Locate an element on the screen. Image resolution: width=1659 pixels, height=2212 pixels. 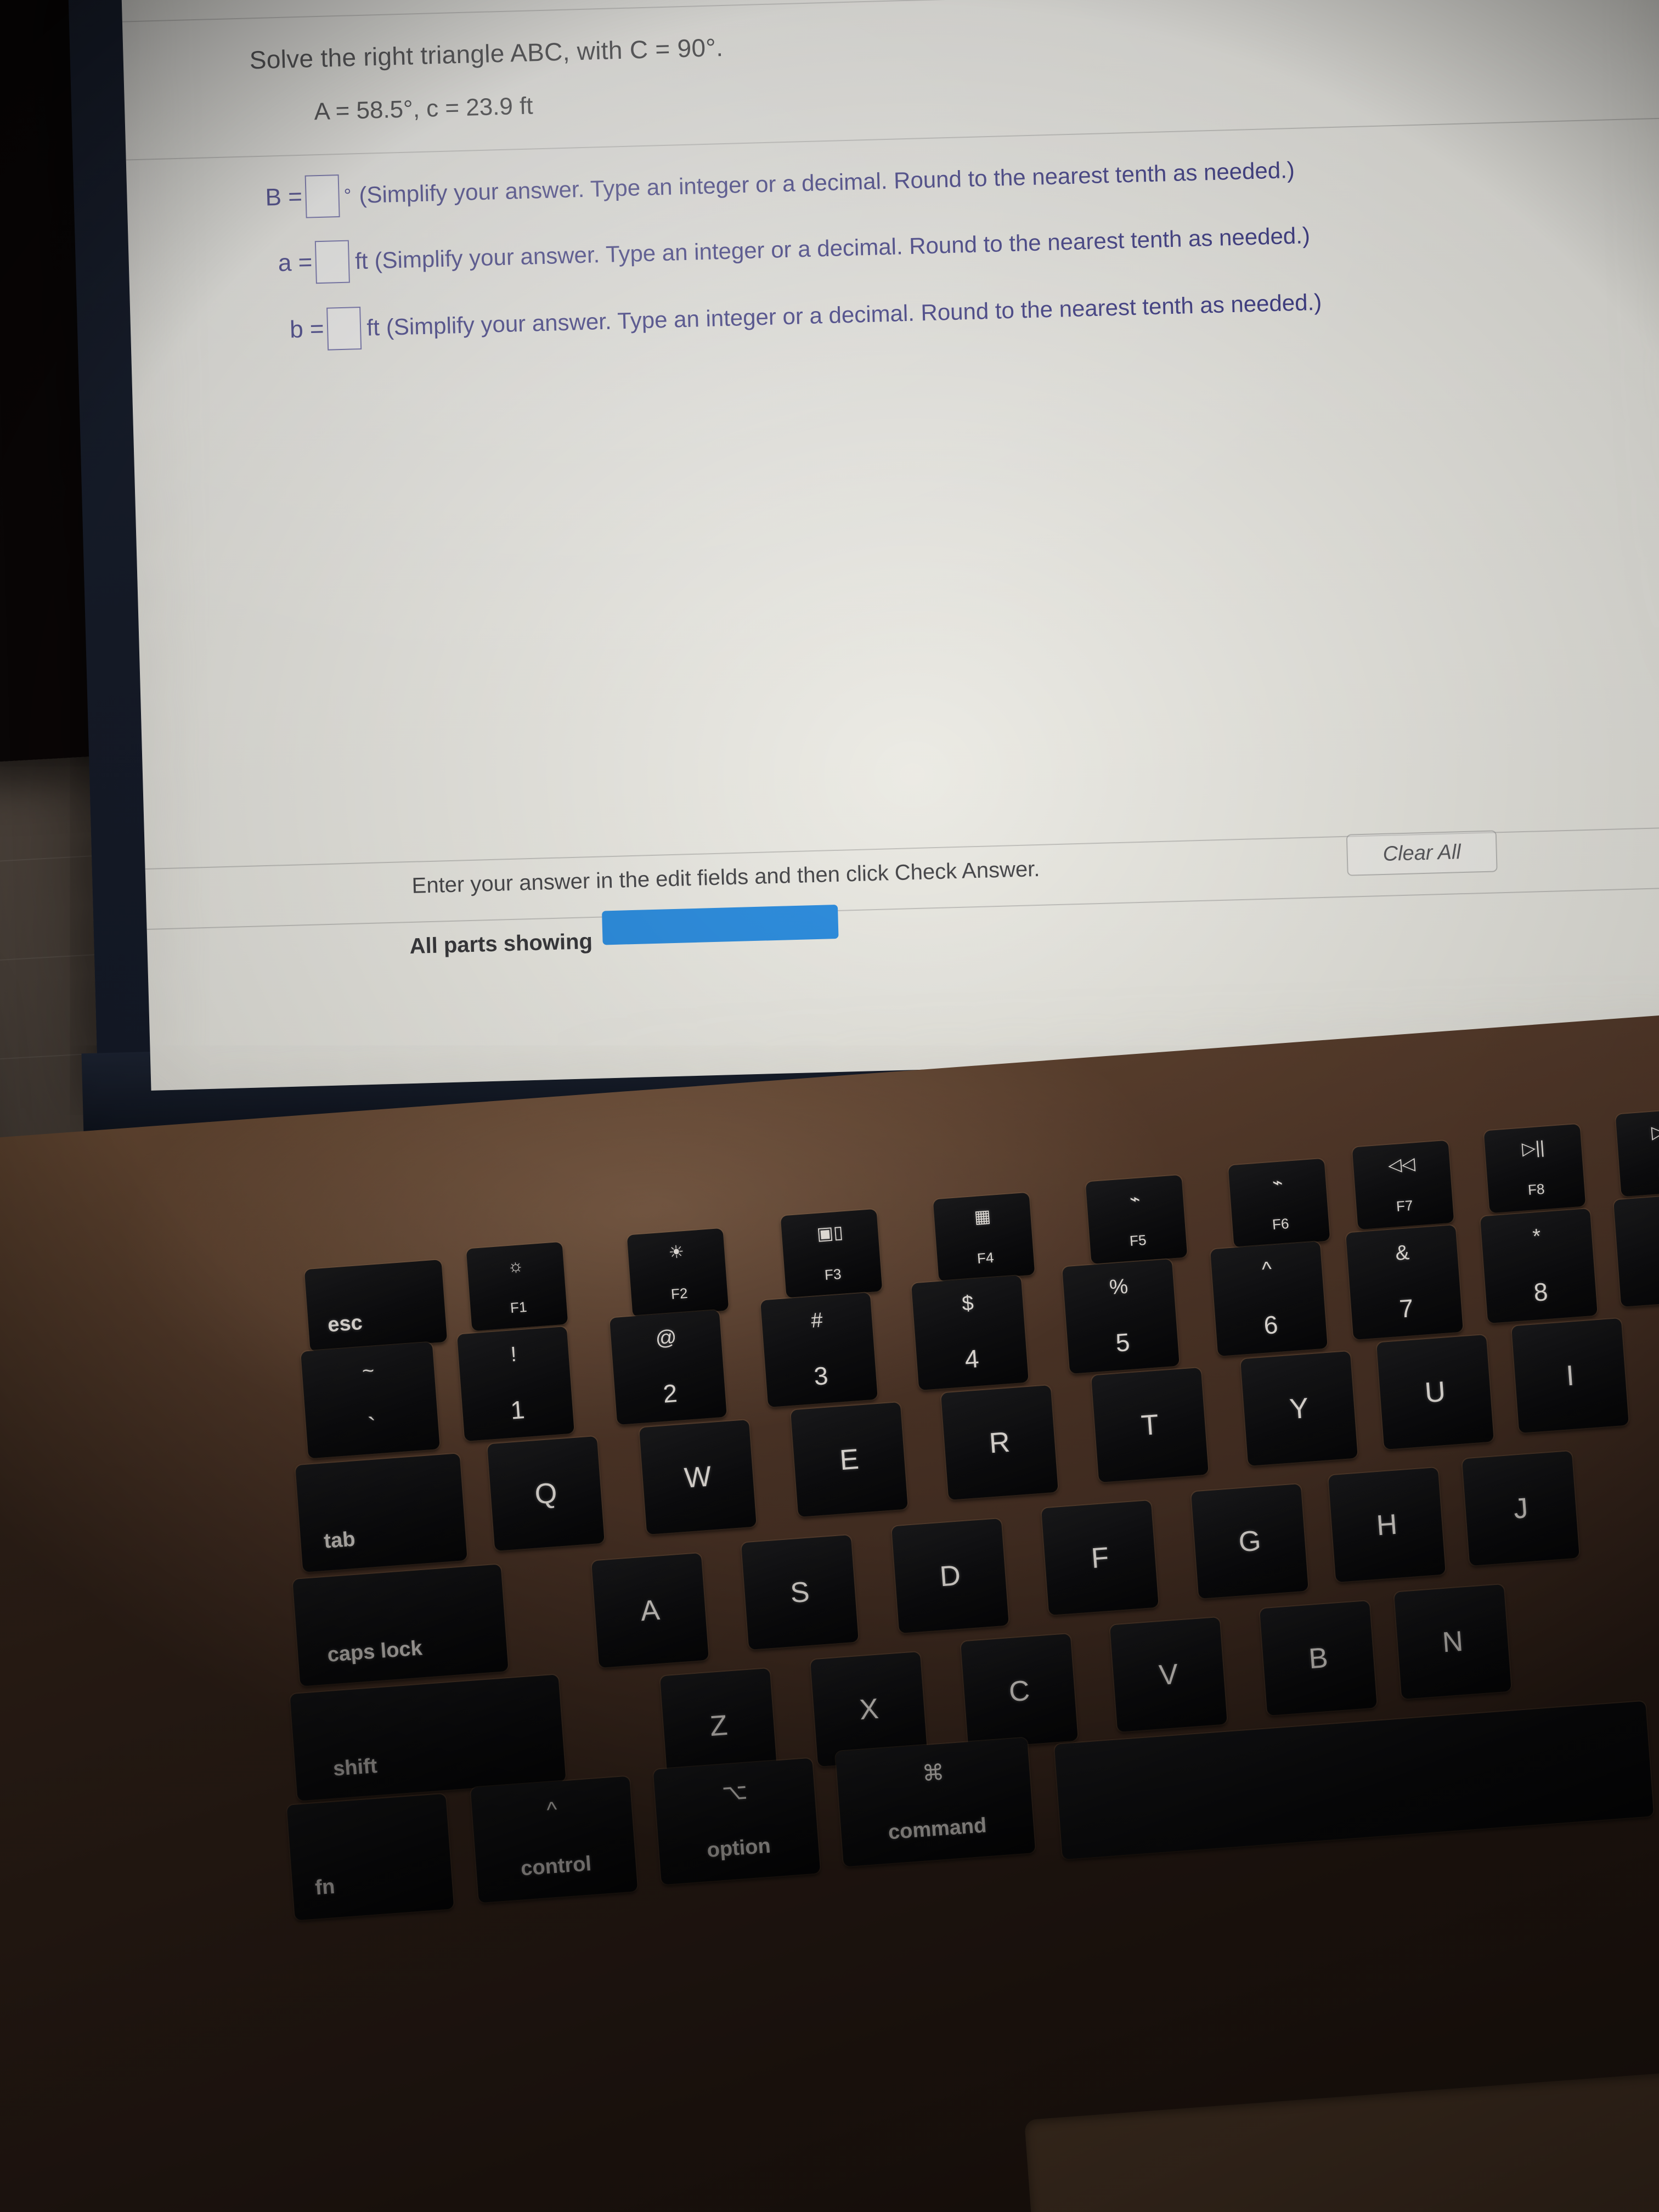
key-q: Q is located at coordinates (546, 1493).